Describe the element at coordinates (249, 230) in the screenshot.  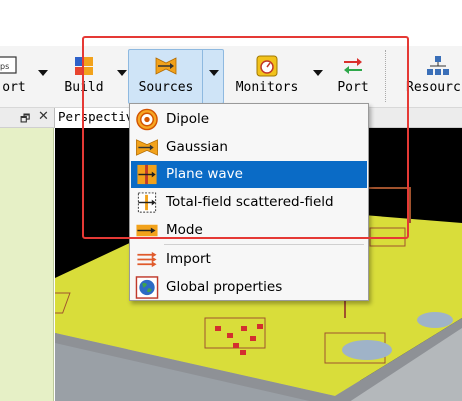
I see `menu-item-mode: Mode` at that location.